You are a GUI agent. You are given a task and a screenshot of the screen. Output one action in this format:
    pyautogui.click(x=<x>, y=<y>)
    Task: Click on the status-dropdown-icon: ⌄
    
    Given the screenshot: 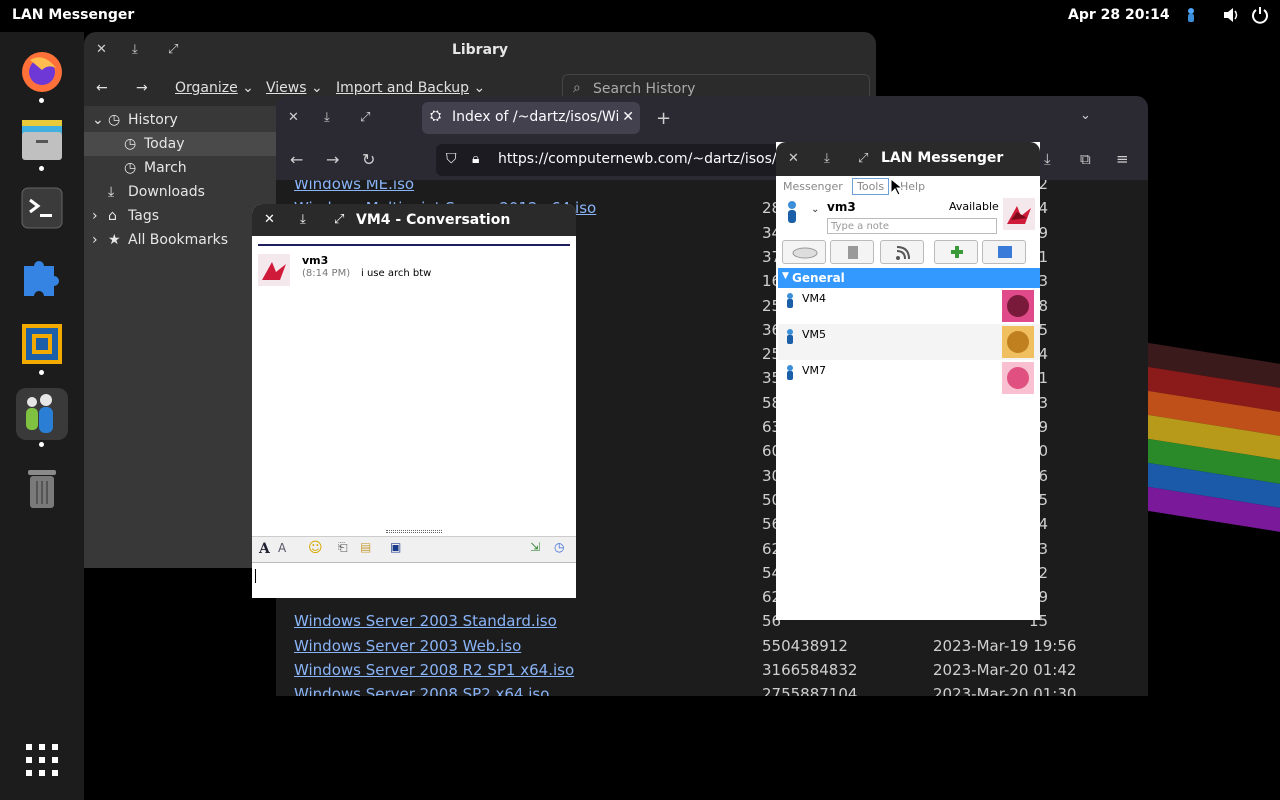 What is the action you would take?
    pyautogui.click(x=815, y=209)
    